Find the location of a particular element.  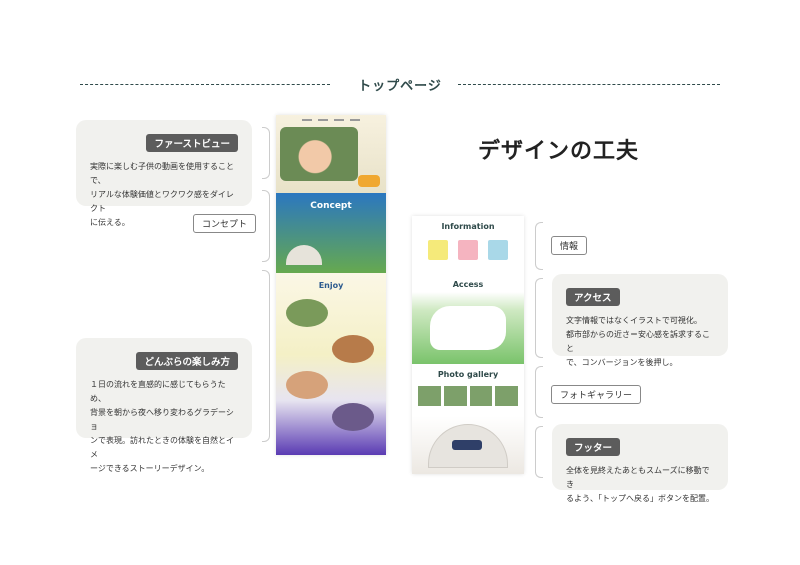

bracket-info is located at coordinates (539, 246).